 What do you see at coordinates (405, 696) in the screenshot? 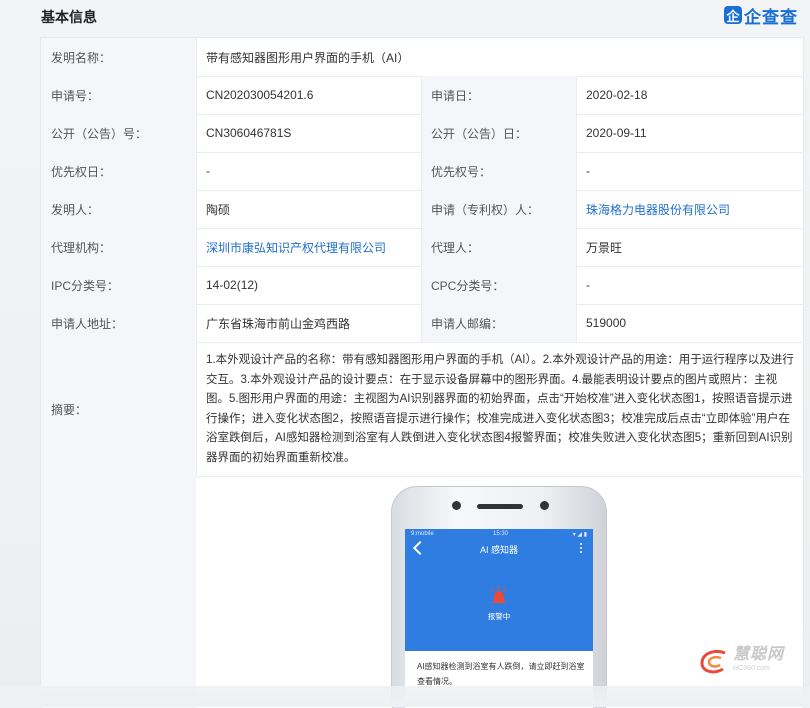
I see `bottom-fade` at bounding box center [405, 696].